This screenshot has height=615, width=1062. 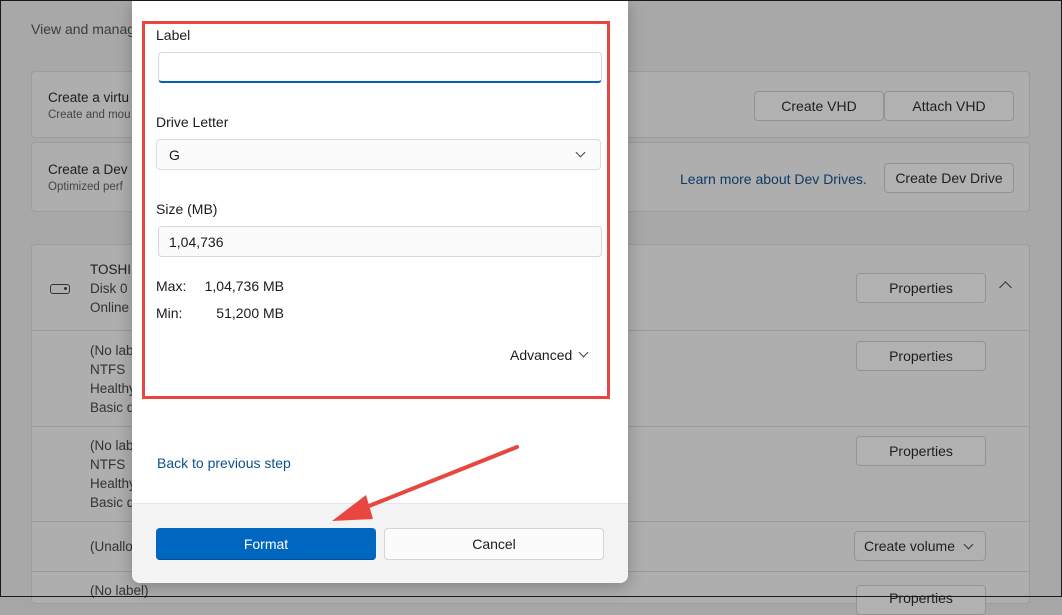 What do you see at coordinates (819, 106) in the screenshot?
I see `create-vhd-button: Create VHD` at bounding box center [819, 106].